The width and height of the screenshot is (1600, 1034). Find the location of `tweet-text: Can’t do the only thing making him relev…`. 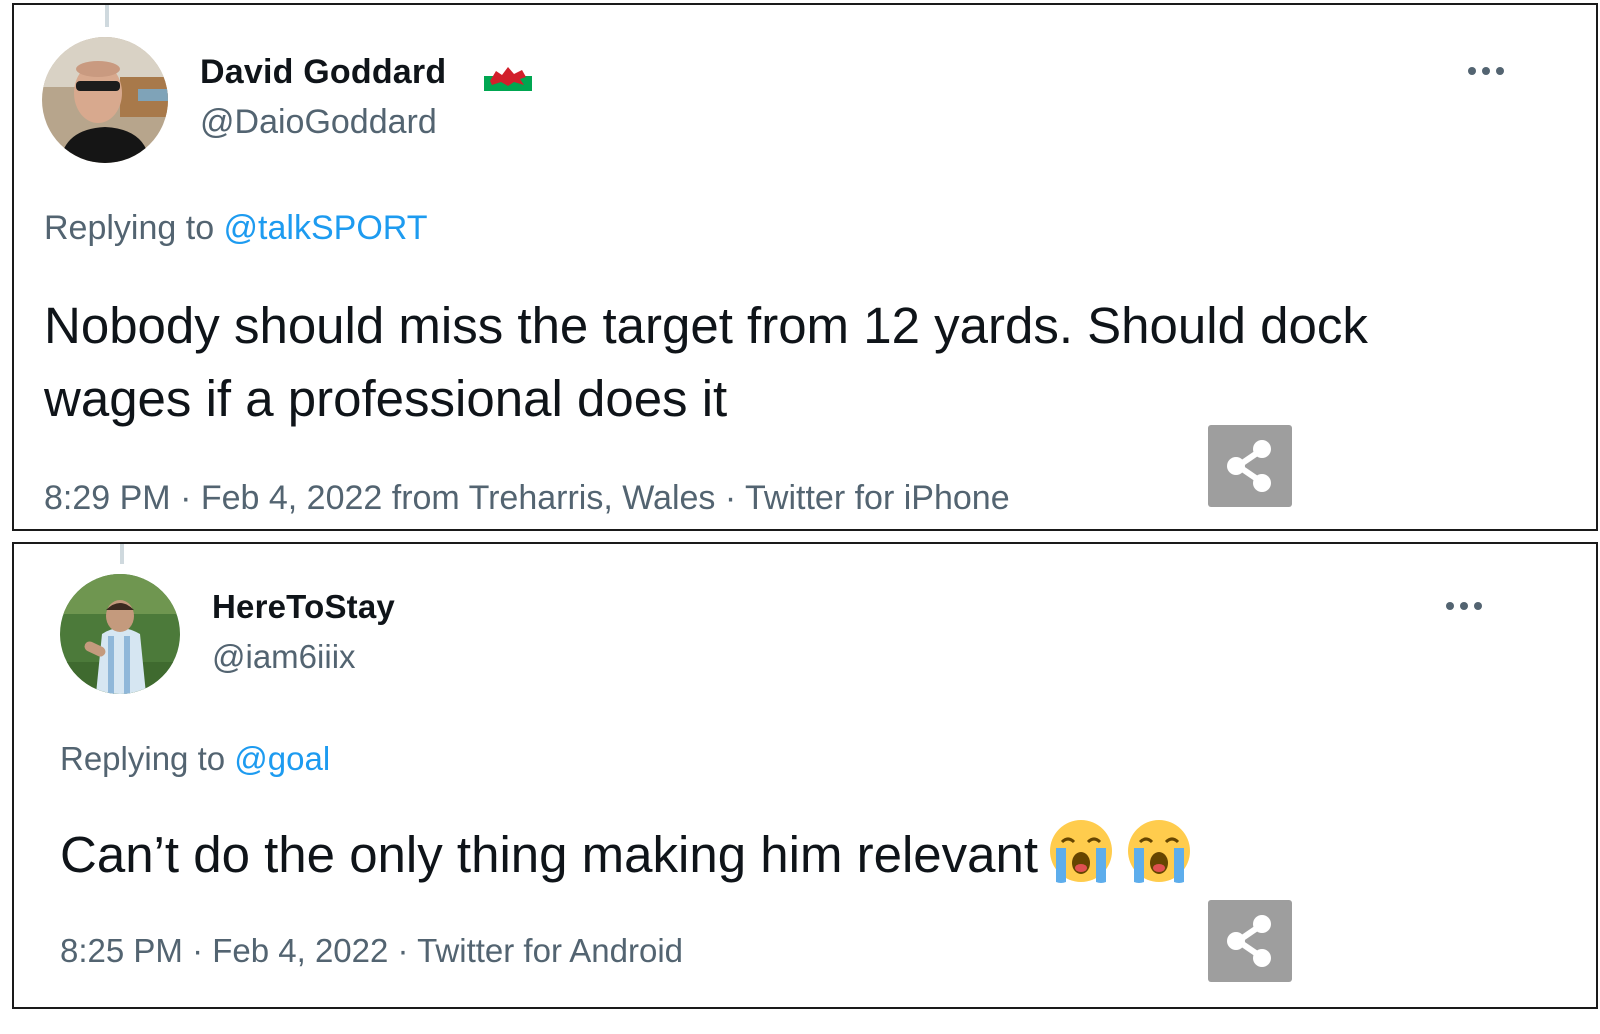

tweet-text: Can’t do the only thing making him relev… is located at coordinates (549, 854).